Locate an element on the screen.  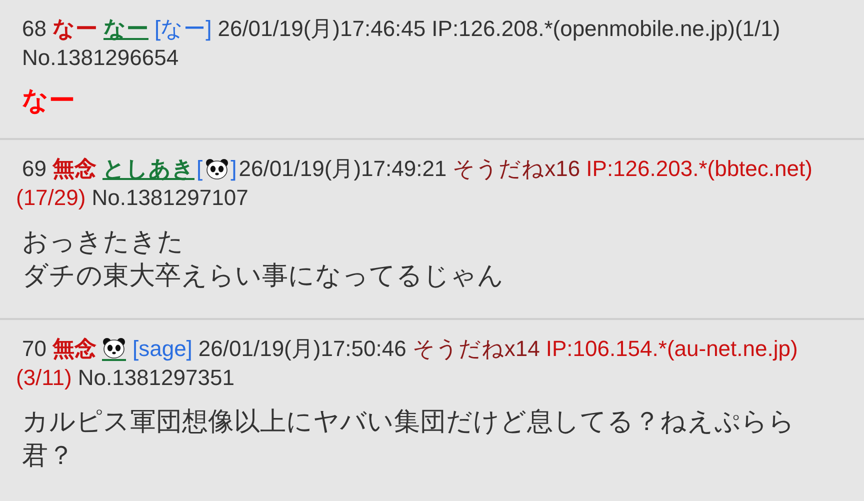
post-id: No.1381296654 is located at coordinates (100, 58).